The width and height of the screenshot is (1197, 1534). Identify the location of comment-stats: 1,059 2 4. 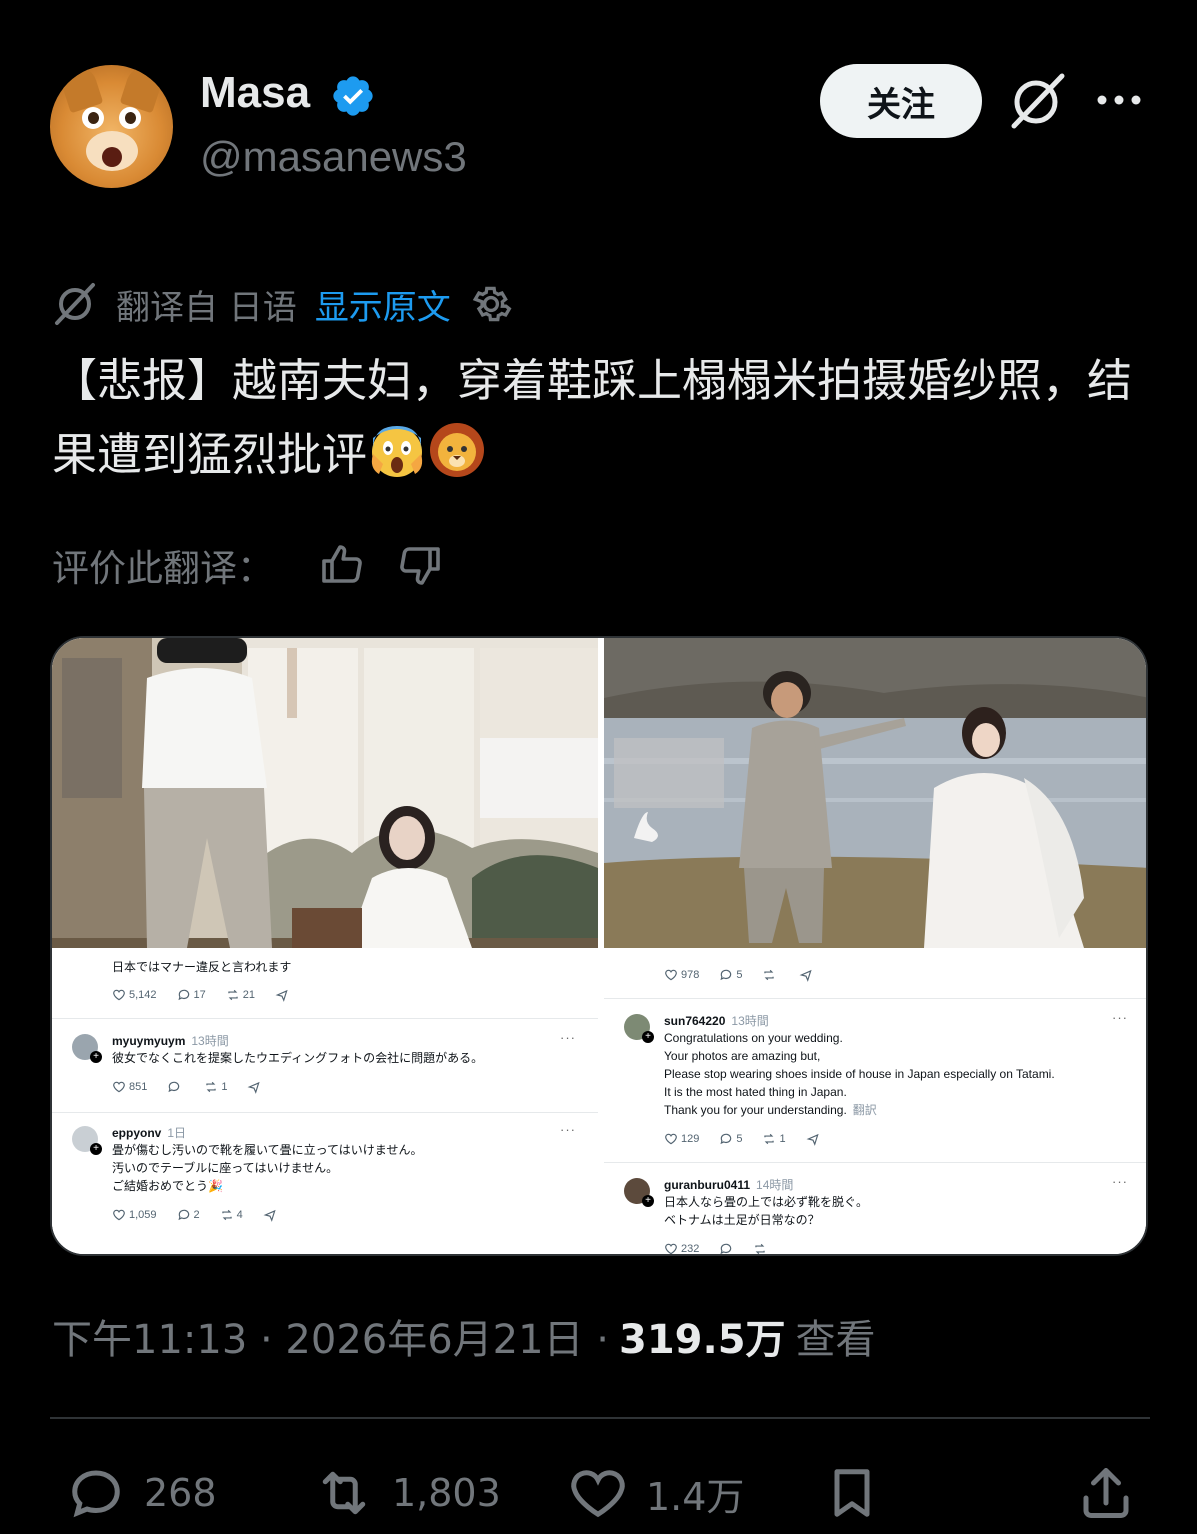
(204, 1215).